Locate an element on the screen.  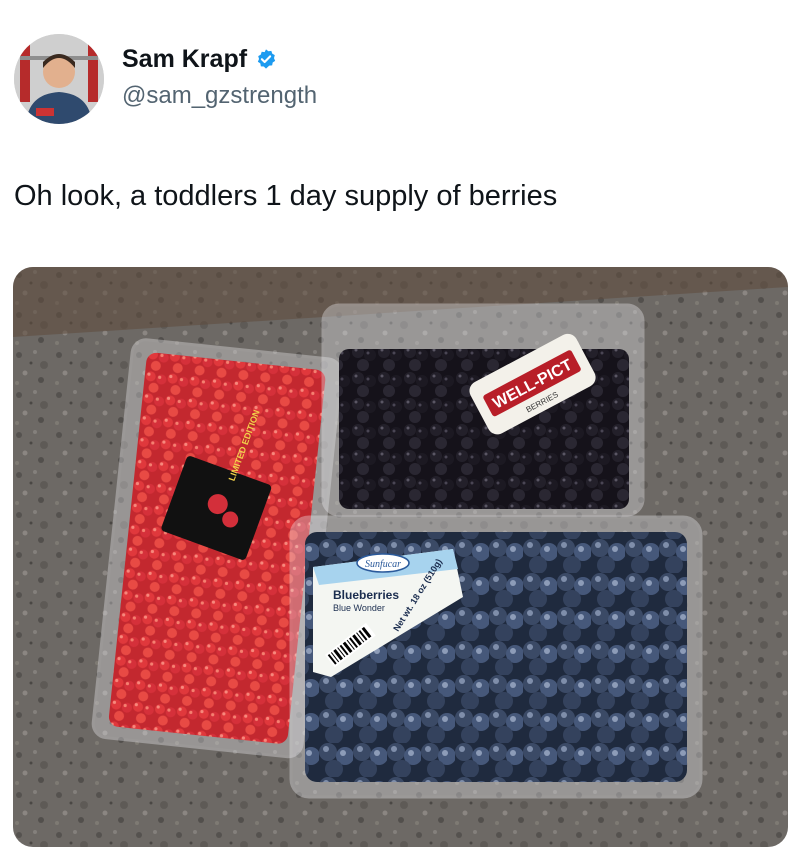
avatar is located at coordinates (59, 79).